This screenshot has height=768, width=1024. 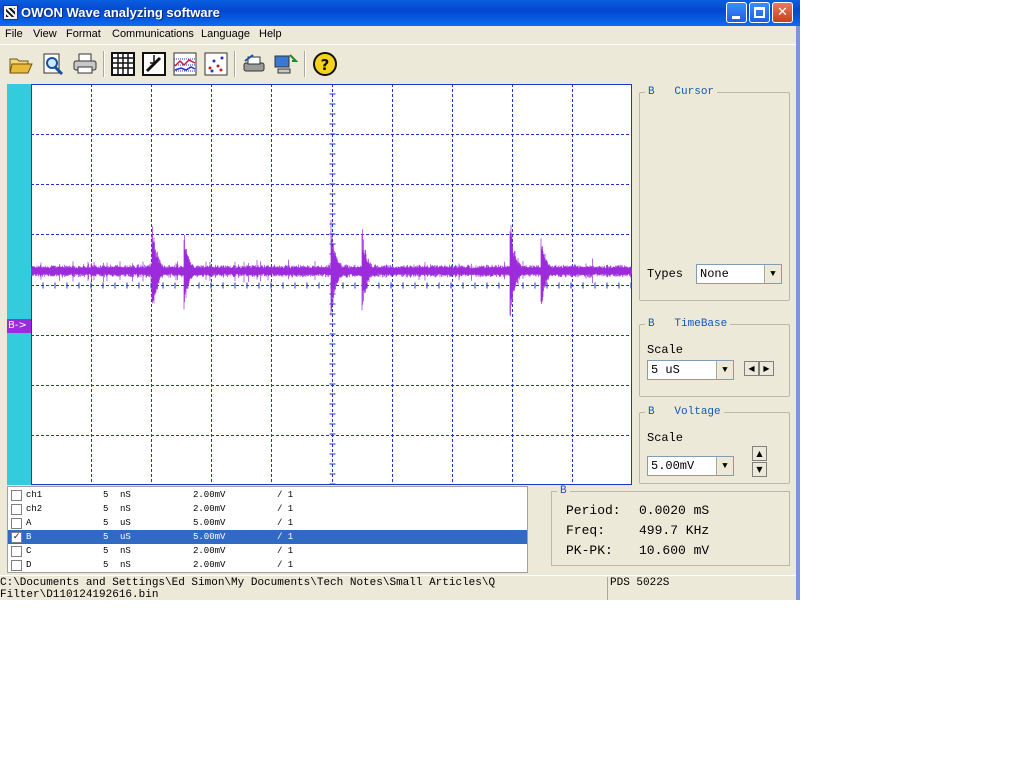 I want to click on help-button: ?, so click(x=325, y=64).